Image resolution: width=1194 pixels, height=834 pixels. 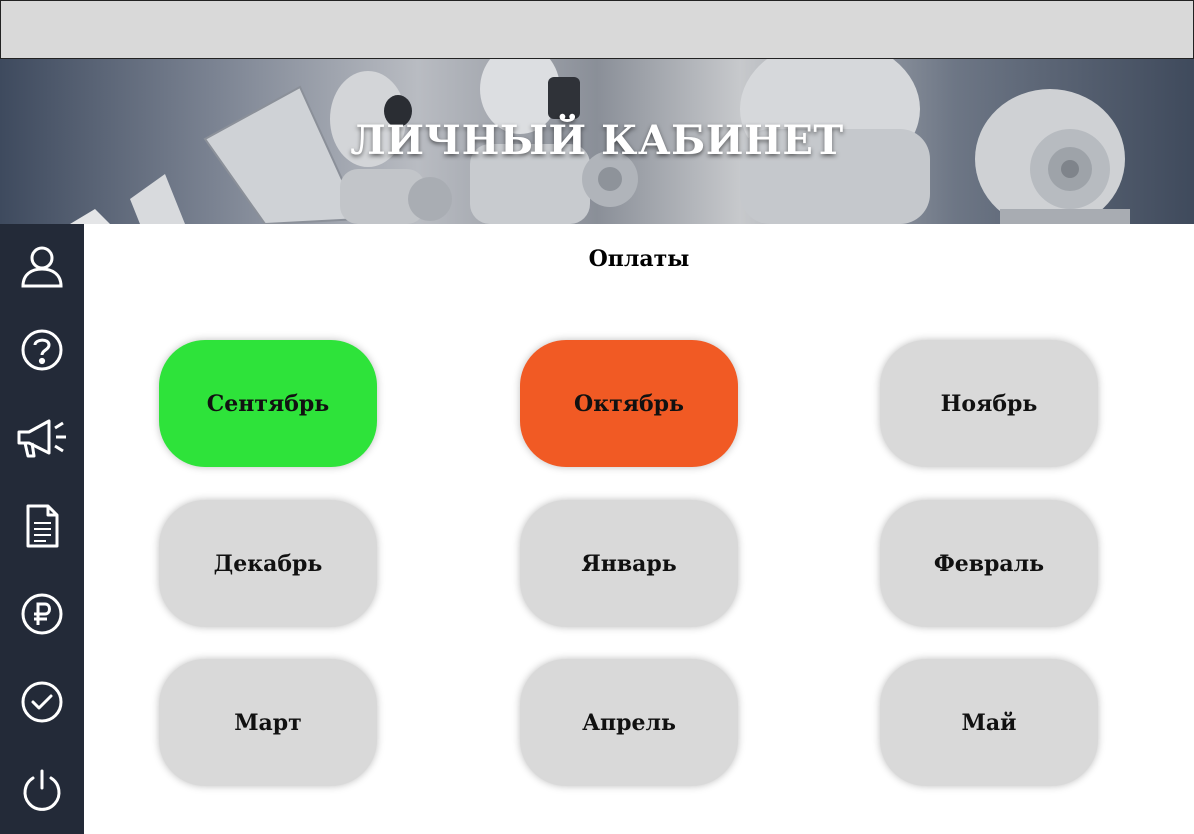 What do you see at coordinates (989, 403) in the screenshot?
I see `month-button-november: Ноябрь` at bounding box center [989, 403].